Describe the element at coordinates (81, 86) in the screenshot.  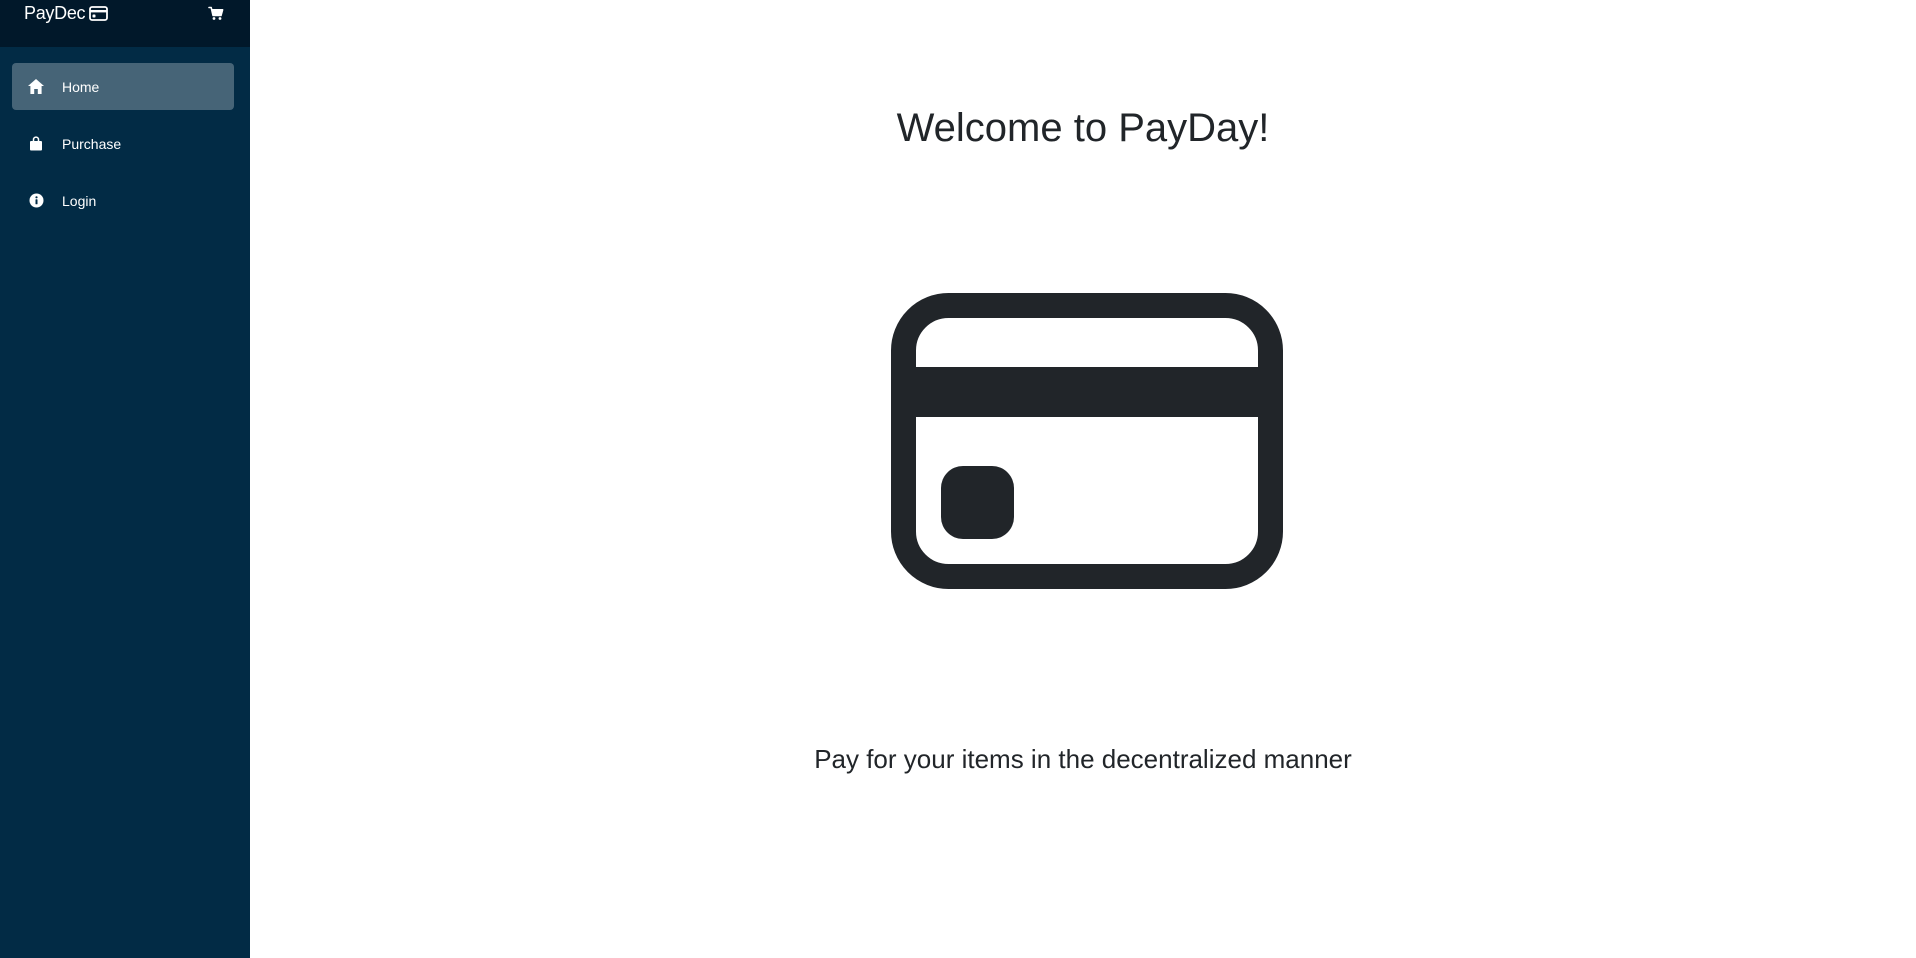
I see `sidebar-item-label: Home` at that location.